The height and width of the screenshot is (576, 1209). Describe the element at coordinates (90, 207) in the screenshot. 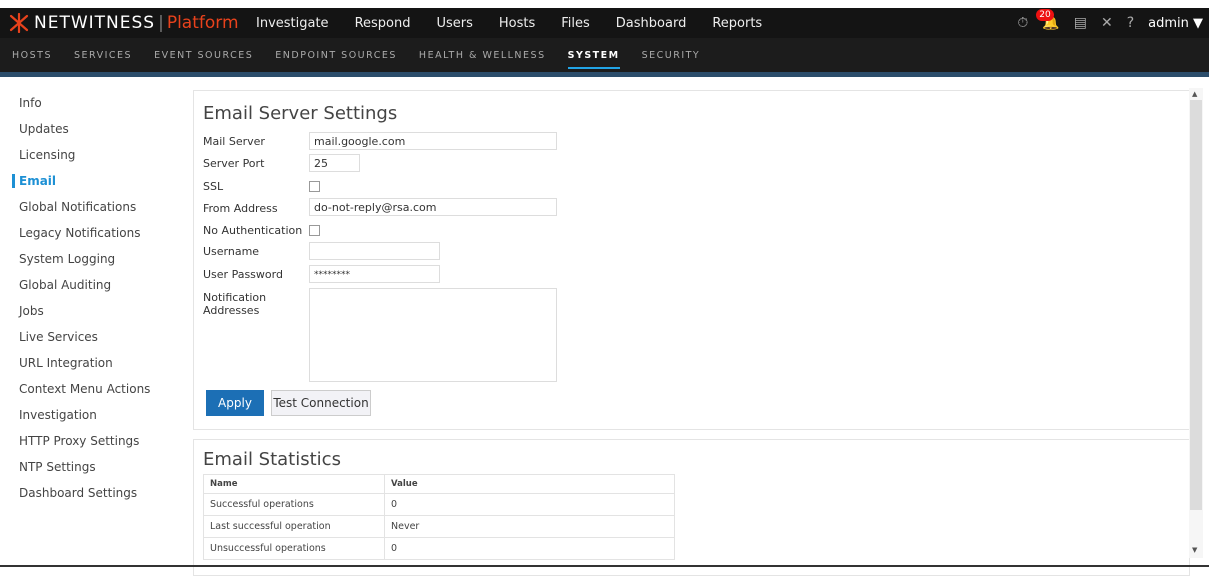

I see `sidebar-item-global-notifications: Global Notifications` at that location.